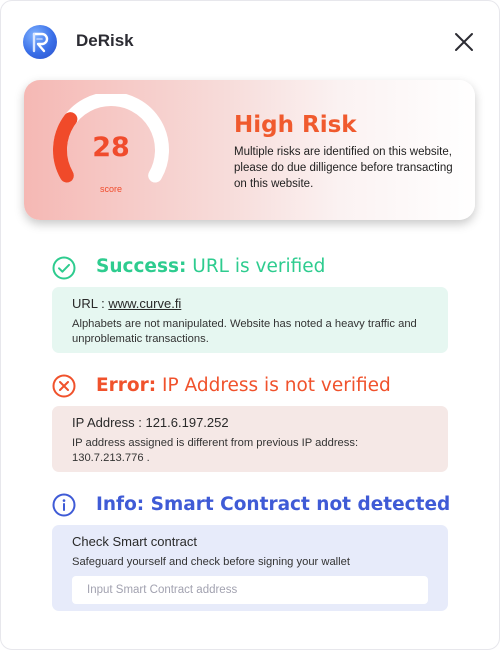  I want to click on ip-check-status: Error:, so click(126, 385).